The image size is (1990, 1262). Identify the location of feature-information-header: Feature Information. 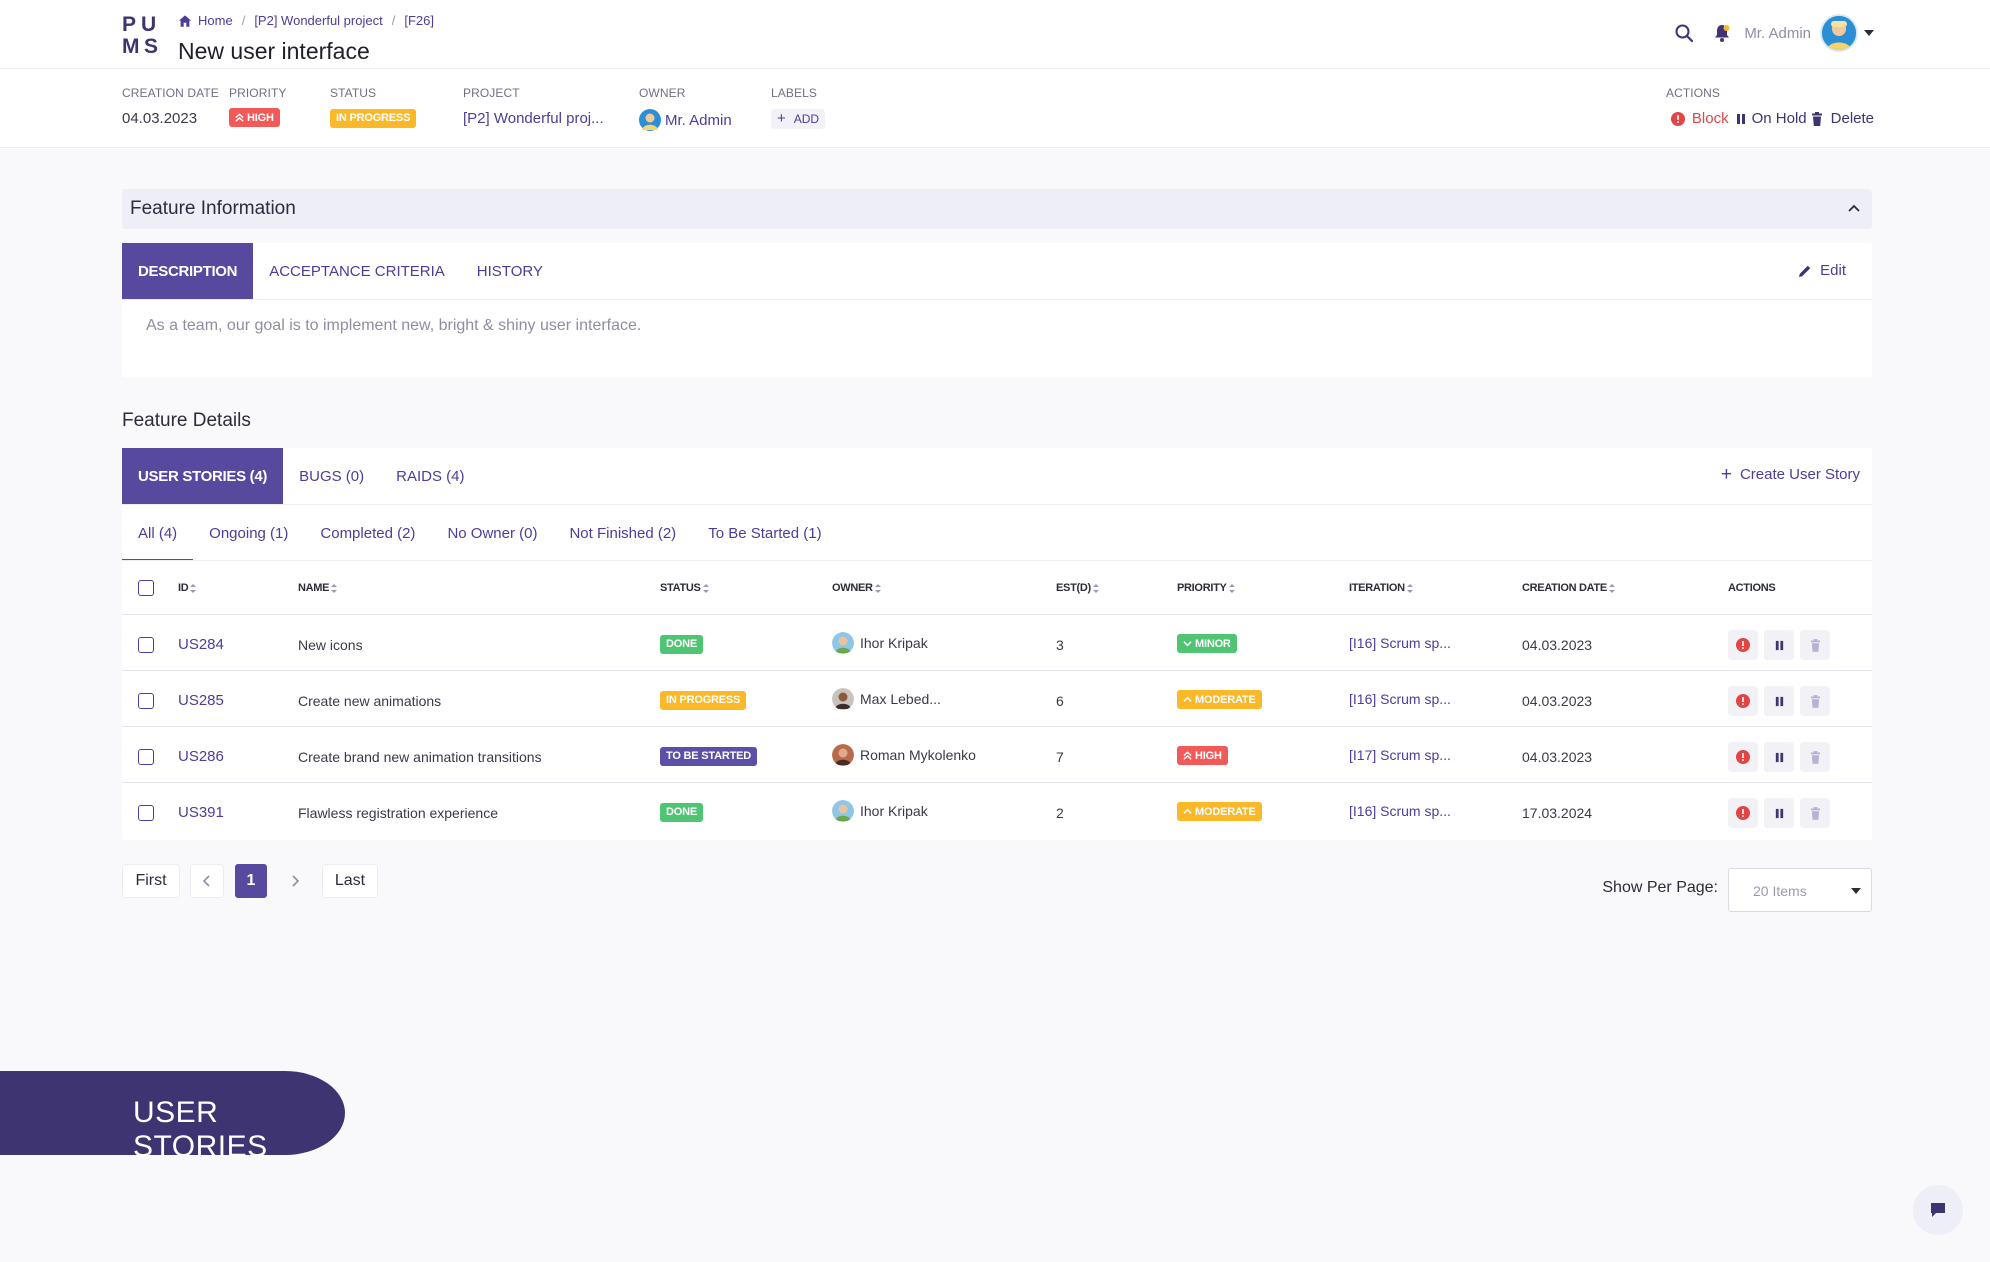
(997, 209).